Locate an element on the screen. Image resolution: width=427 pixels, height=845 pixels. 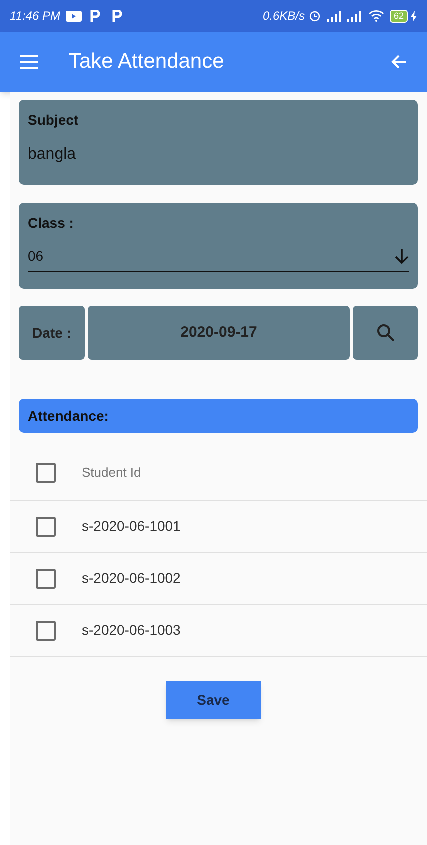
field-label: Subject is located at coordinates (54, 120).